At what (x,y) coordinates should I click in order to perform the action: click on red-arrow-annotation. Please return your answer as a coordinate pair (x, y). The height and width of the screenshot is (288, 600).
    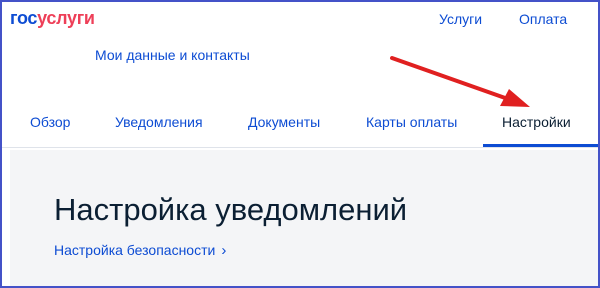
    Looking at the image, I should click on (460, 81).